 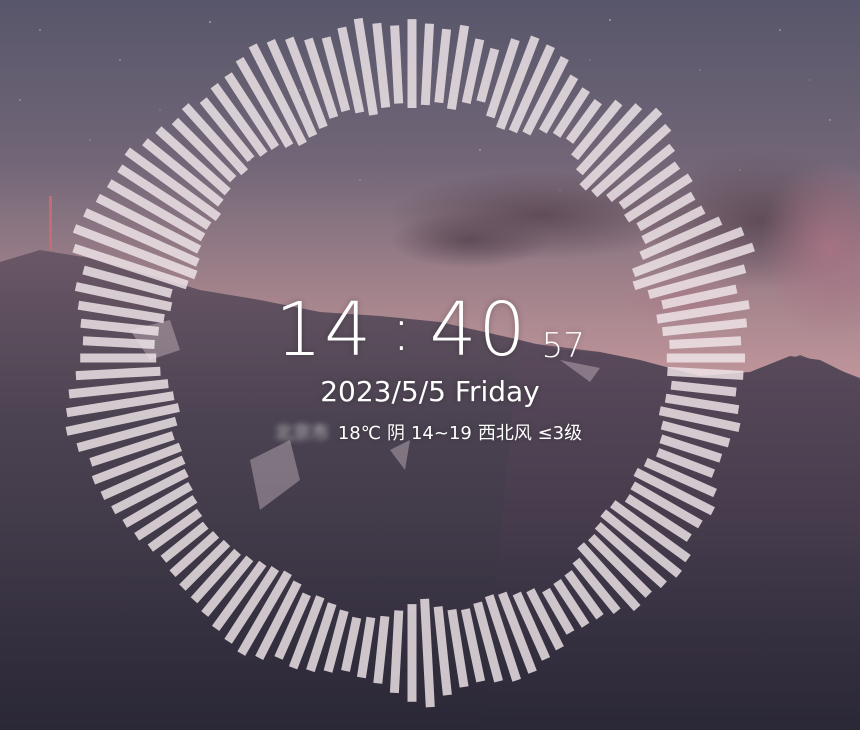 I want to click on weather-condition: 阴, so click(x=395, y=433).